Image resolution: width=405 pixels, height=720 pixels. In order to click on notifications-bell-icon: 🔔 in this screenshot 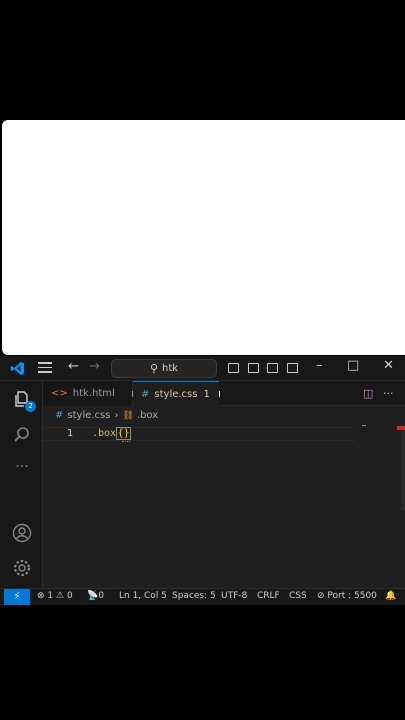, I will do `click(390, 596)`.